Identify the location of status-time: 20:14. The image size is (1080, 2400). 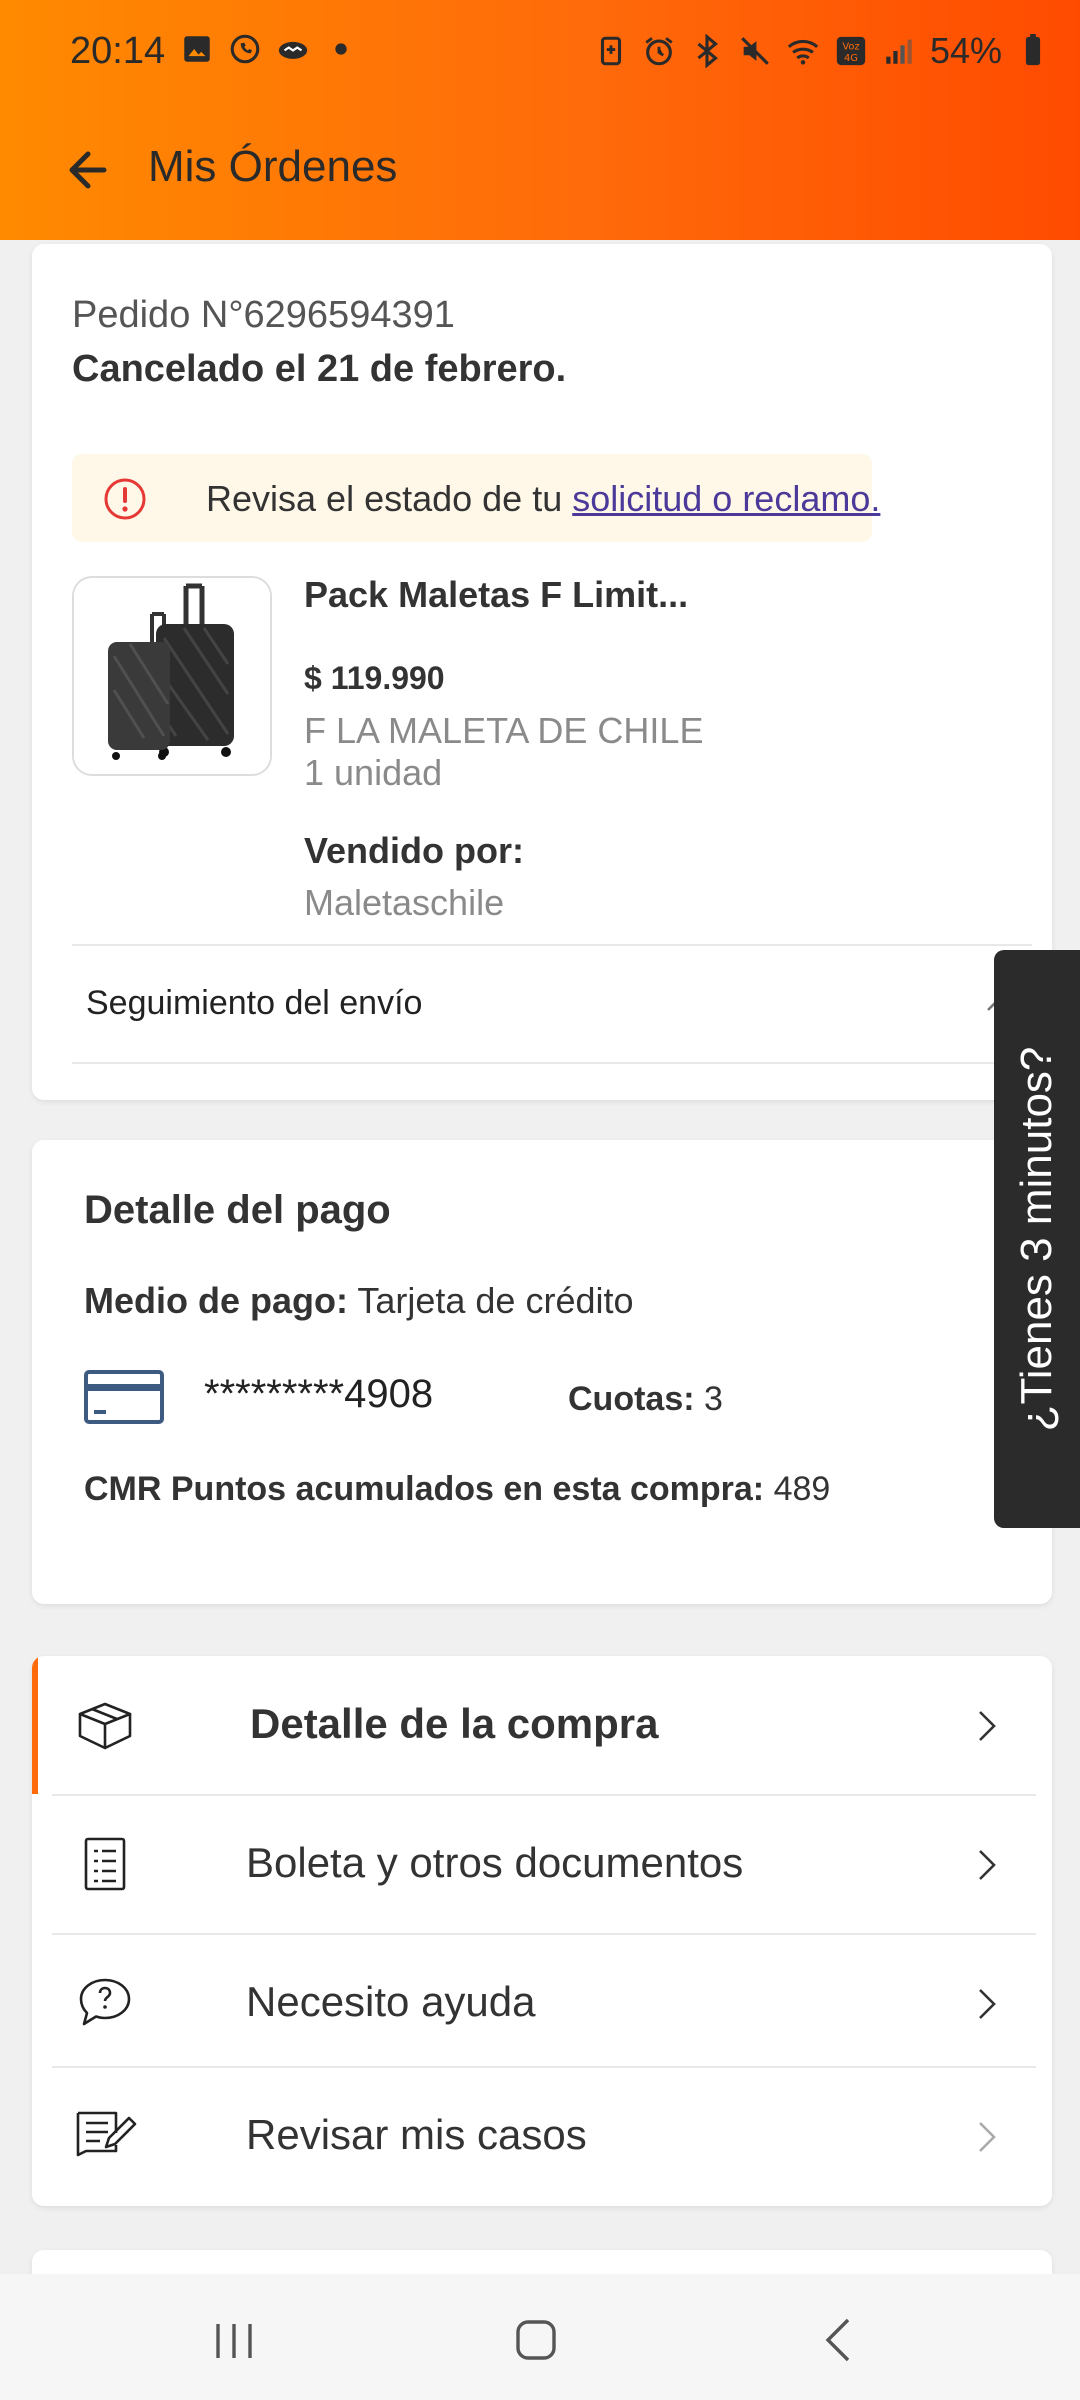
(118, 51).